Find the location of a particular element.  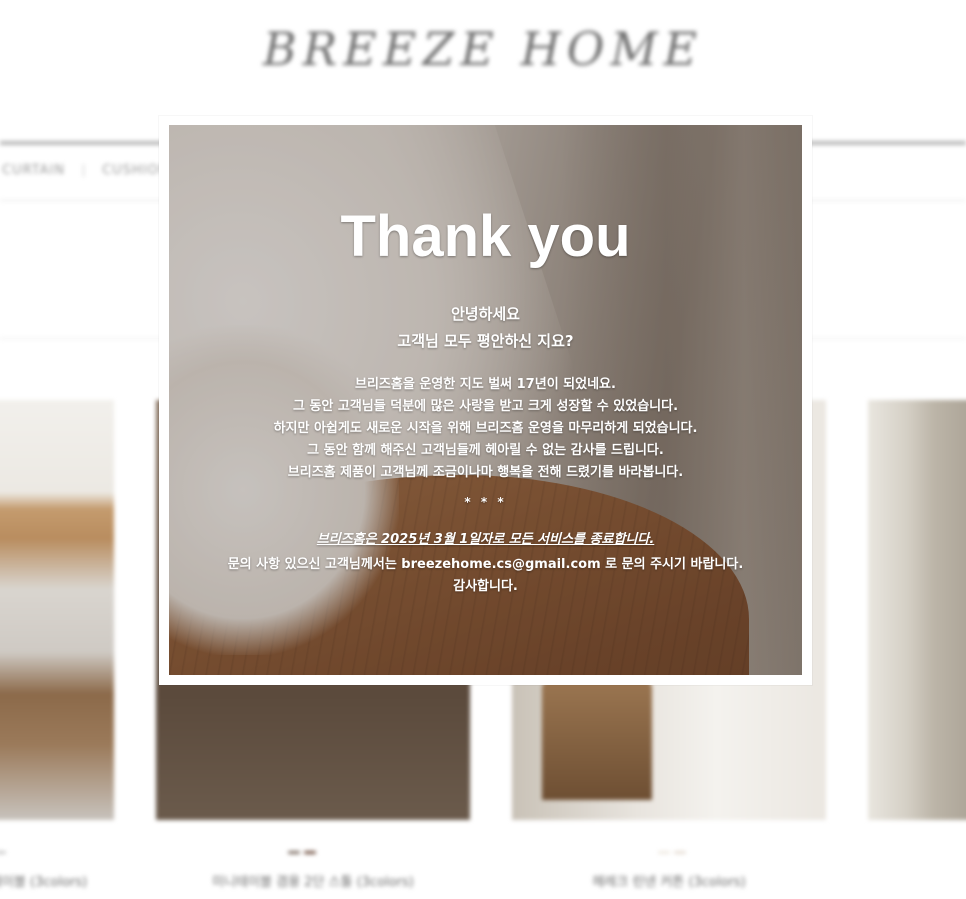

thanks-line: 감사합니다. is located at coordinates (485, 586).